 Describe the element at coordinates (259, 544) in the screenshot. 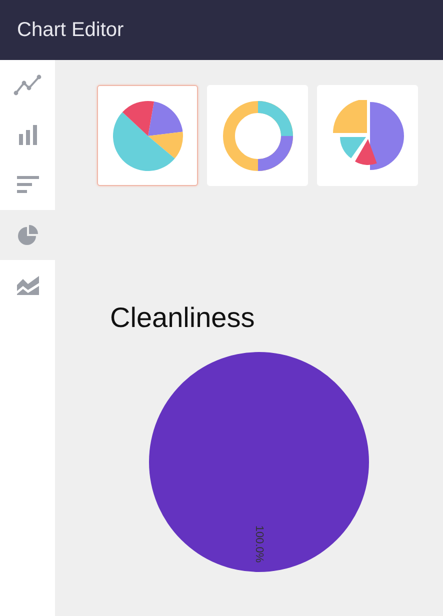

I see `data-label: 100.0%` at that location.